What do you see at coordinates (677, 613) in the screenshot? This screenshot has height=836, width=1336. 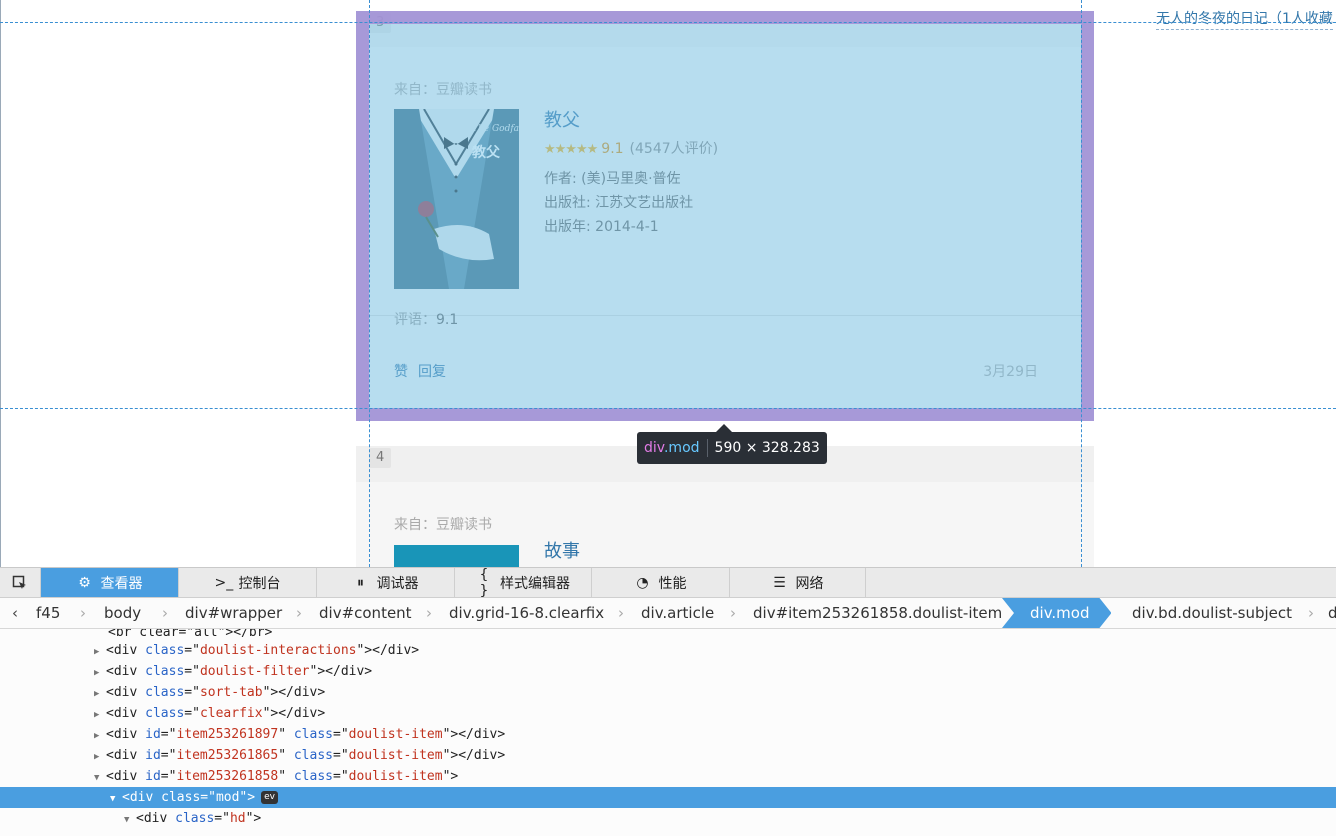 I see `breadcrumb-item: div.article` at bounding box center [677, 613].